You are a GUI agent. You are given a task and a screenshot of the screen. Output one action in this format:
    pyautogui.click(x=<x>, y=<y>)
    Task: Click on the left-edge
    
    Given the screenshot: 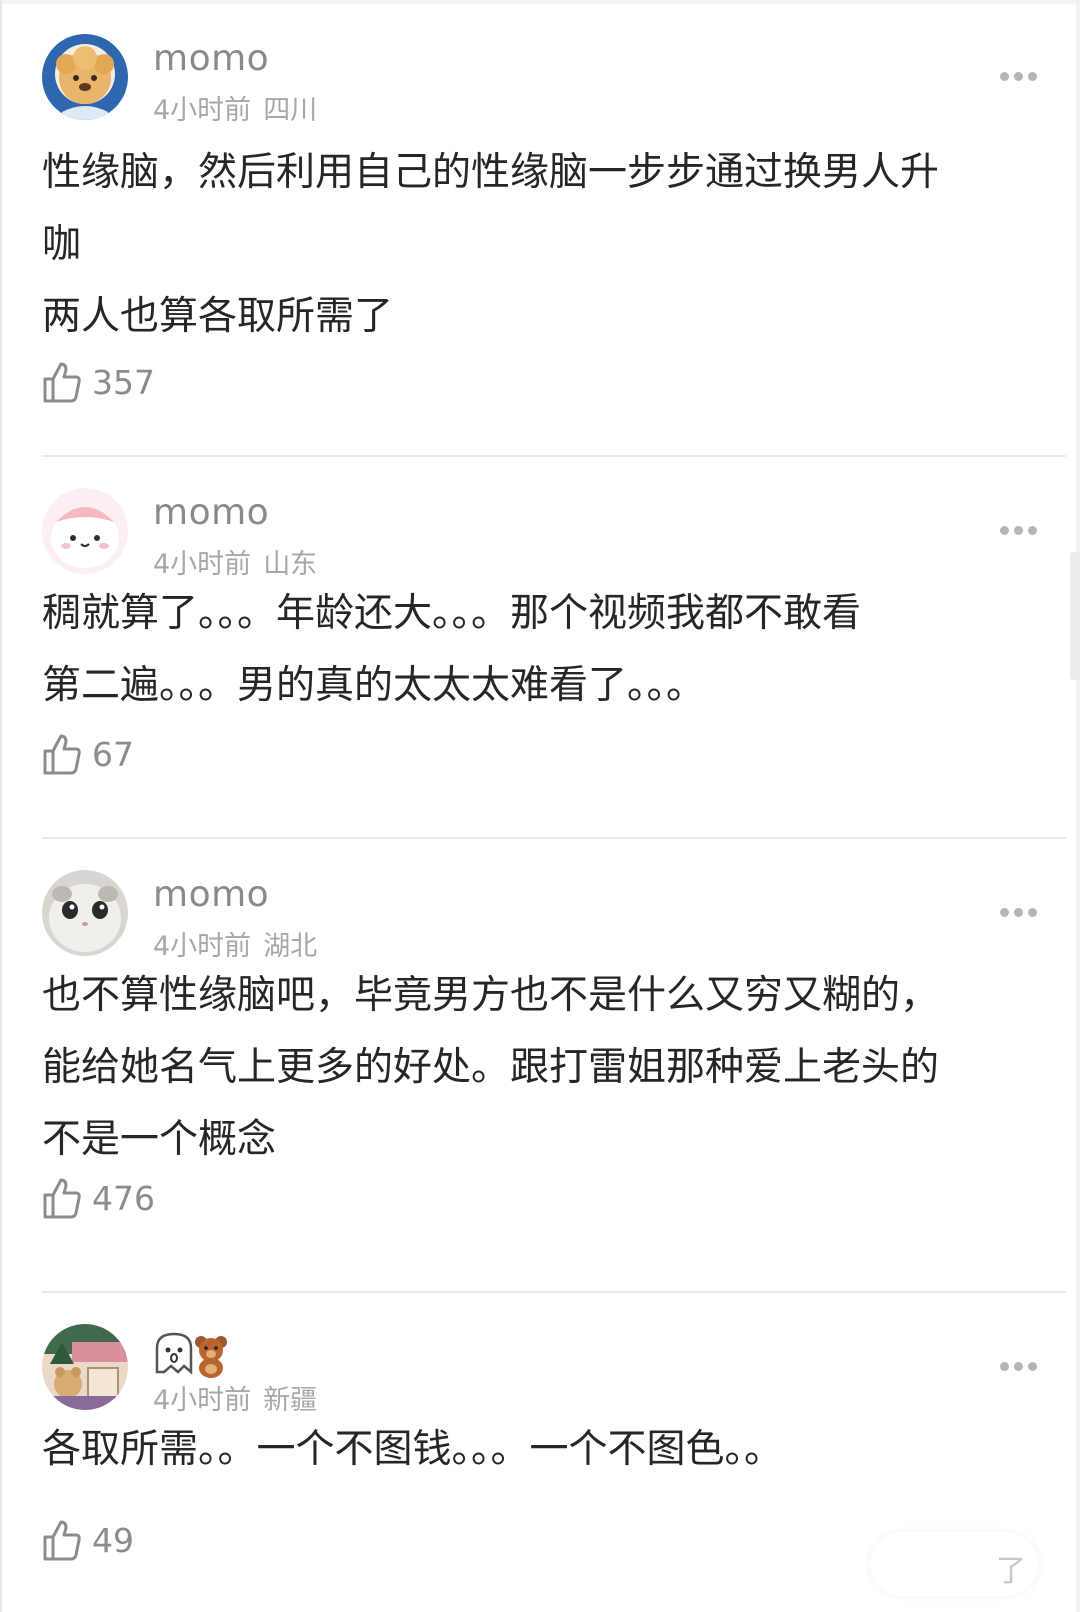 What is the action you would take?
    pyautogui.click(x=1, y=806)
    